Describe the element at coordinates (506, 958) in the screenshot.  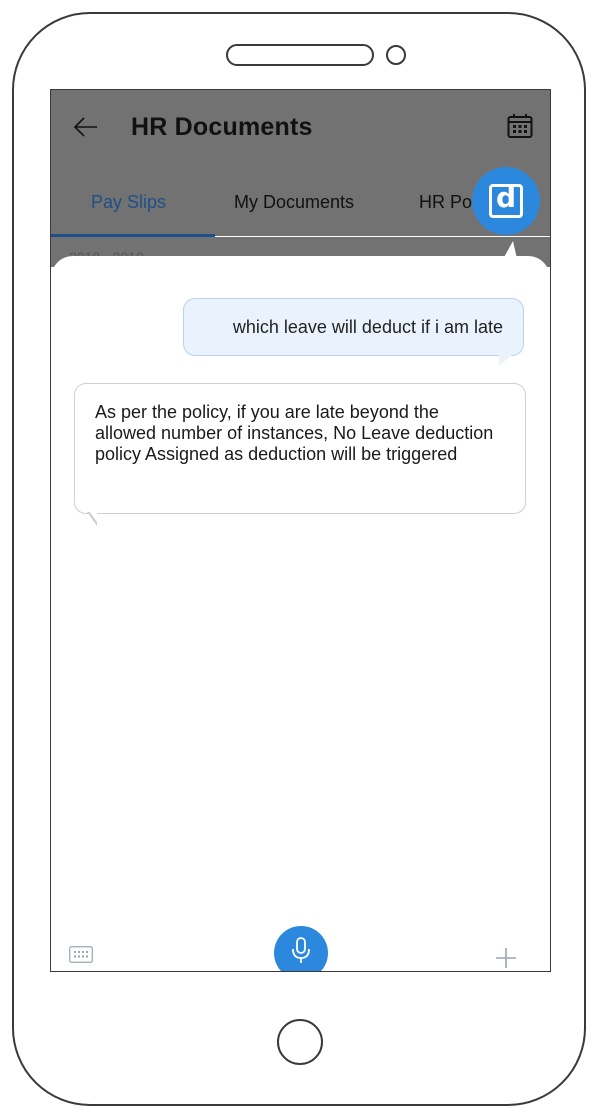
I see `plus-icon` at that location.